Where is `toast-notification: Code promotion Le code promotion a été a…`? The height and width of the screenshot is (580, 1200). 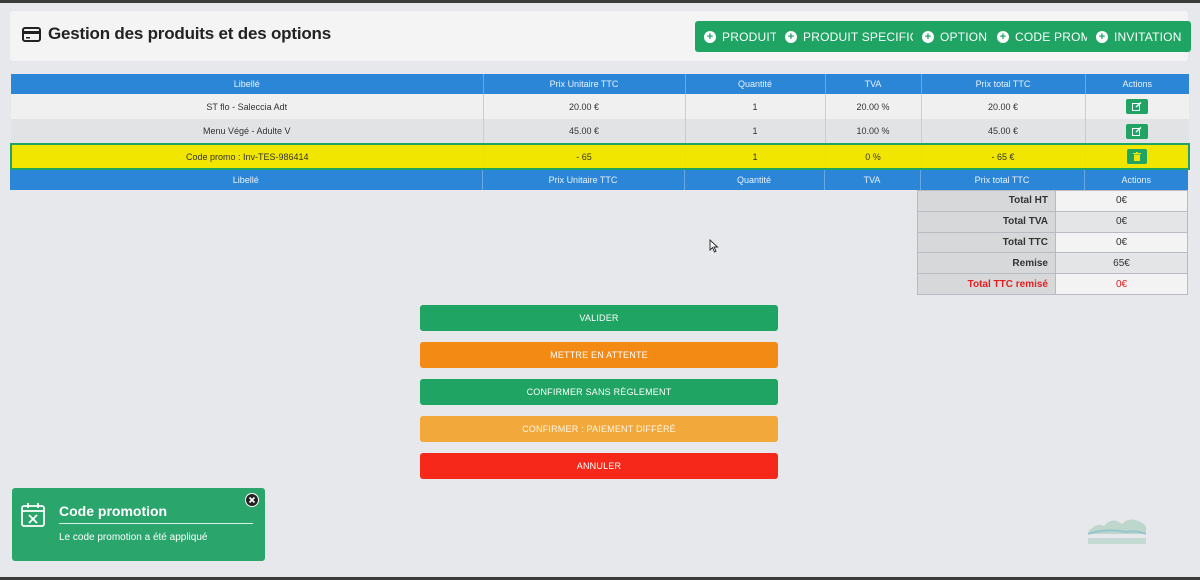 toast-notification: Code promotion Le code promotion a été a… is located at coordinates (138, 524).